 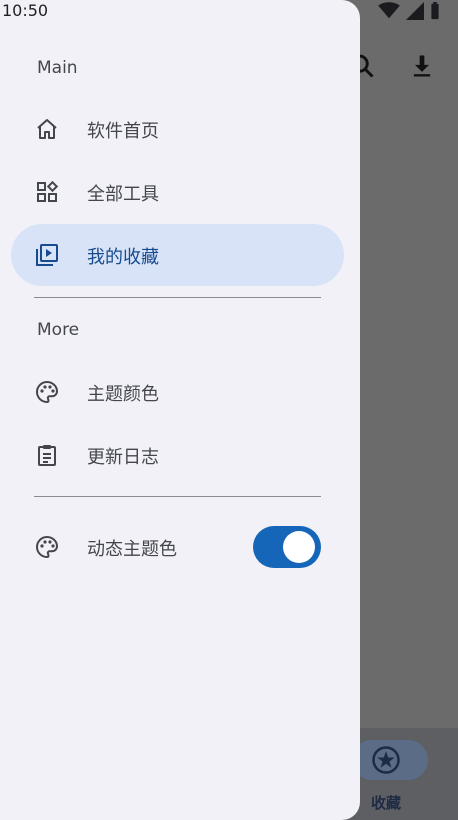 What do you see at coordinates (123, 131) in the screenshot?
I see `drawer-item-label: 软件首页` at bounding box center [123, 131].